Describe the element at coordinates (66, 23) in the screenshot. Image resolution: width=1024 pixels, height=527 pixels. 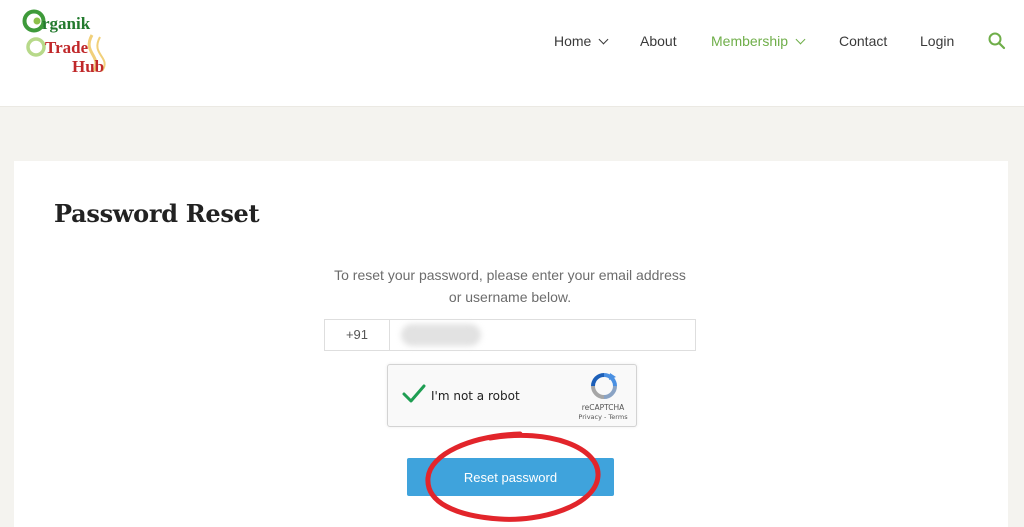
I see `logo-word-organik: rganik` at that location.